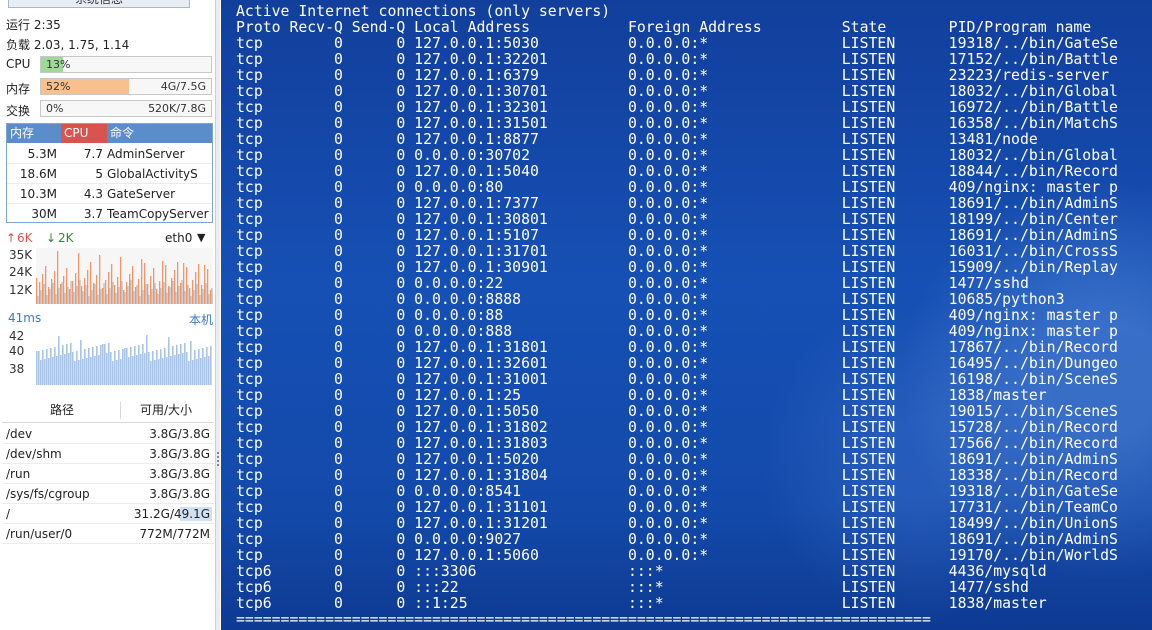 The height and width of the screenshot is (630, 1152). I want to click on process-row: 18.6M 5 GlobalActivityS, so click(109, 174).